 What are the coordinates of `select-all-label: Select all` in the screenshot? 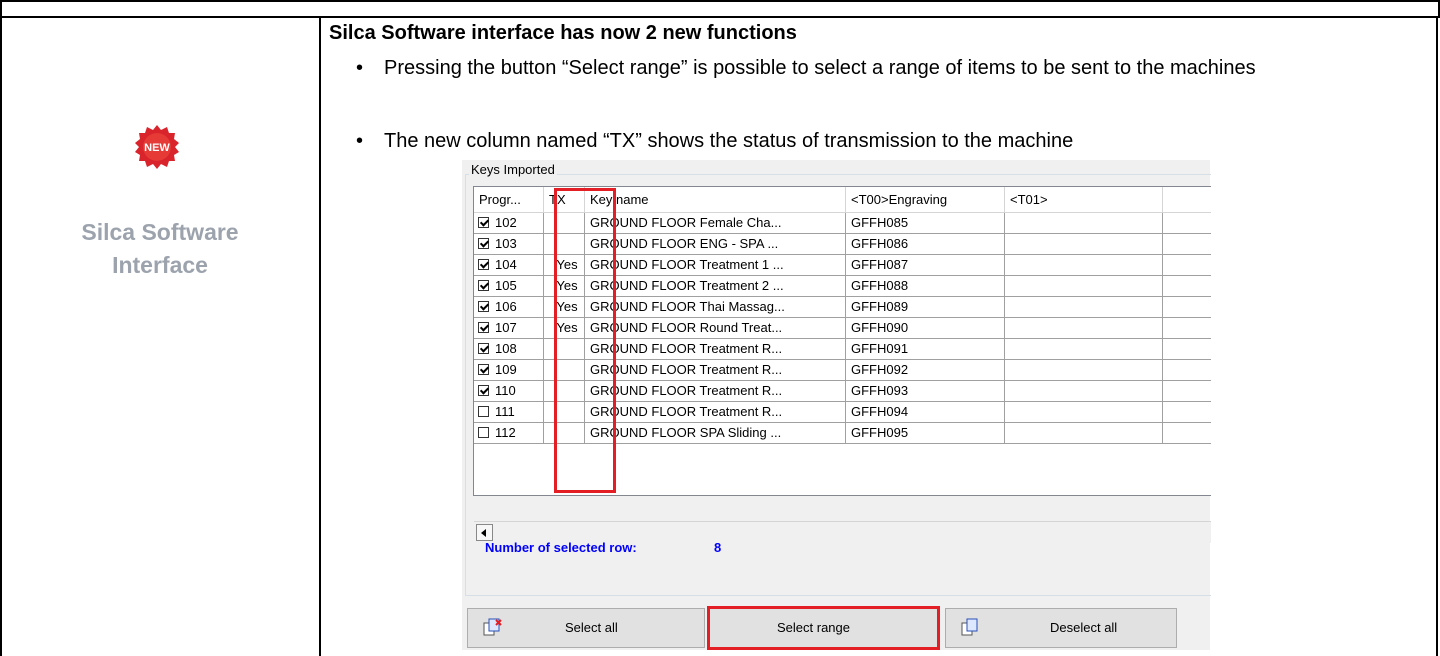 It's located at (591, 627).